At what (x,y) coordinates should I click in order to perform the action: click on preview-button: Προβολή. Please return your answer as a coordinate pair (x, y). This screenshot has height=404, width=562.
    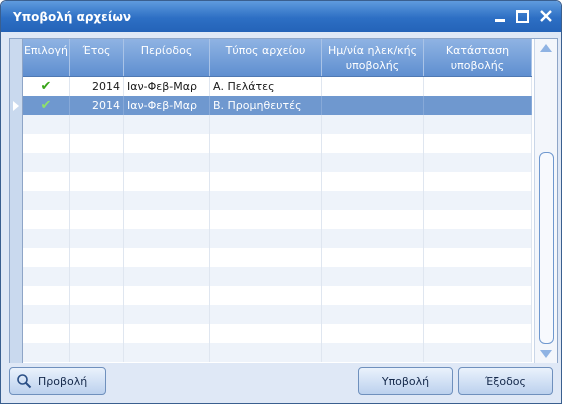
    Looking at the image, I should click on (57, 381).